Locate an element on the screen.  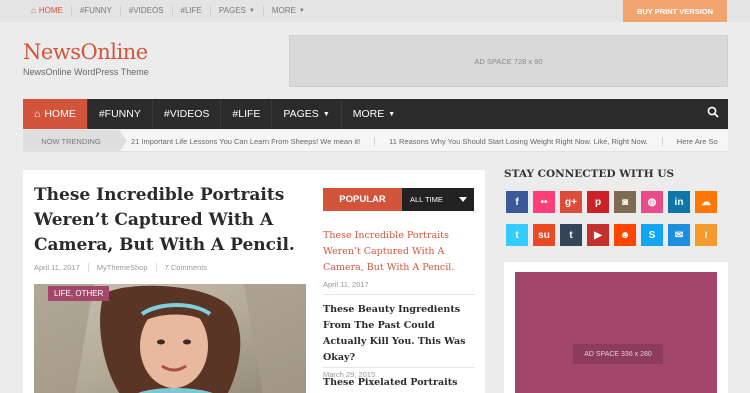
topnav-item-label: MORE is located at coordinates (283, 10).